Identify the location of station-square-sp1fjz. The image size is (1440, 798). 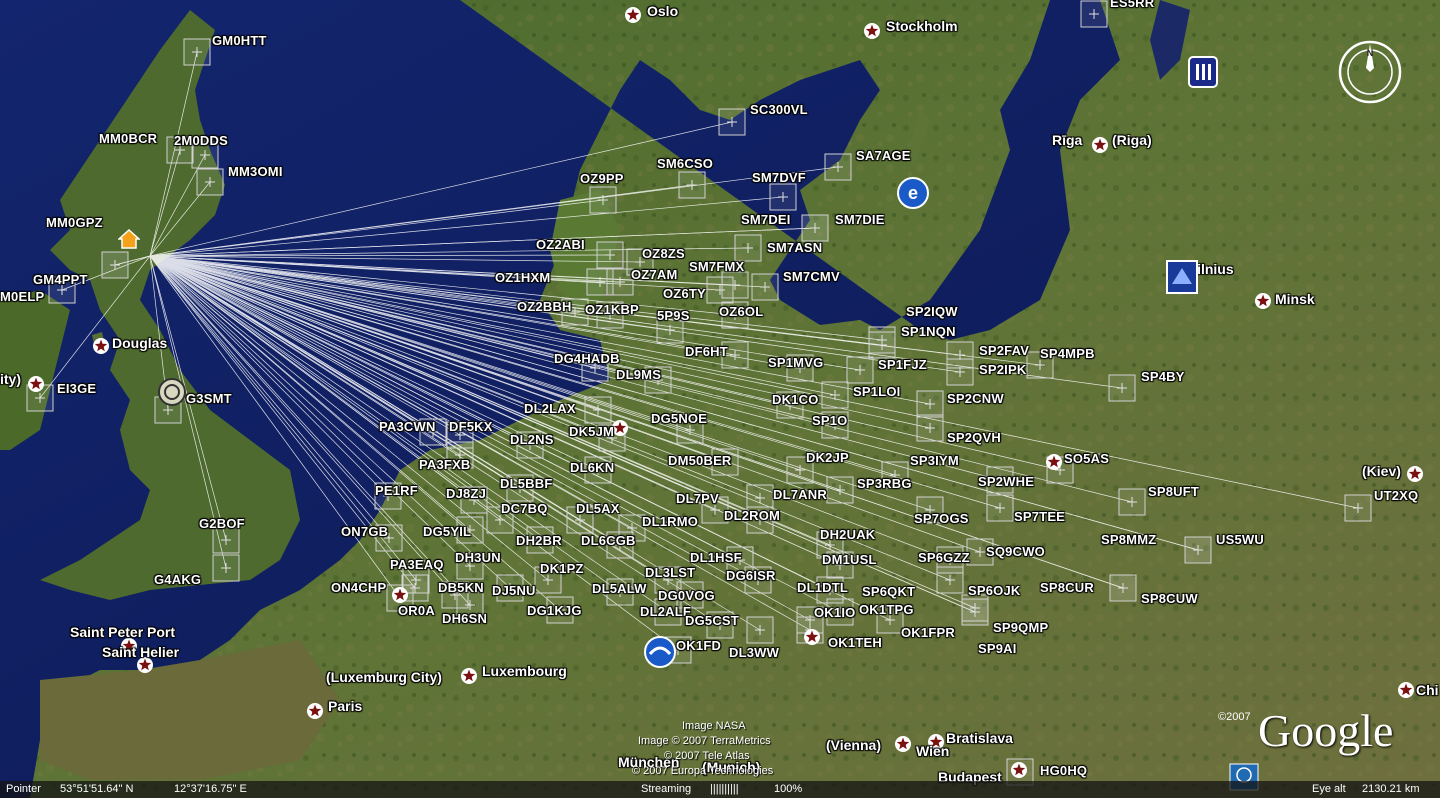
(860, 370).